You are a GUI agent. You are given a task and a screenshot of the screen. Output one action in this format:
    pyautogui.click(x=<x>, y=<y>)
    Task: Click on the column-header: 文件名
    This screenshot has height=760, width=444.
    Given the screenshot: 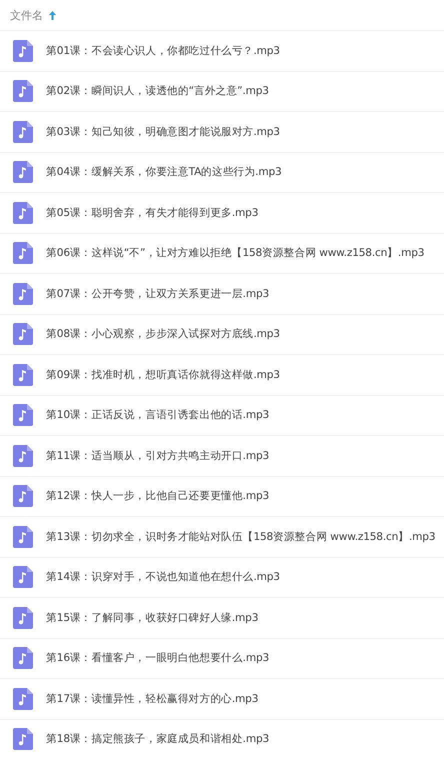 What is the action you would take?
    pyautogui.click(x=26, y=15)
    